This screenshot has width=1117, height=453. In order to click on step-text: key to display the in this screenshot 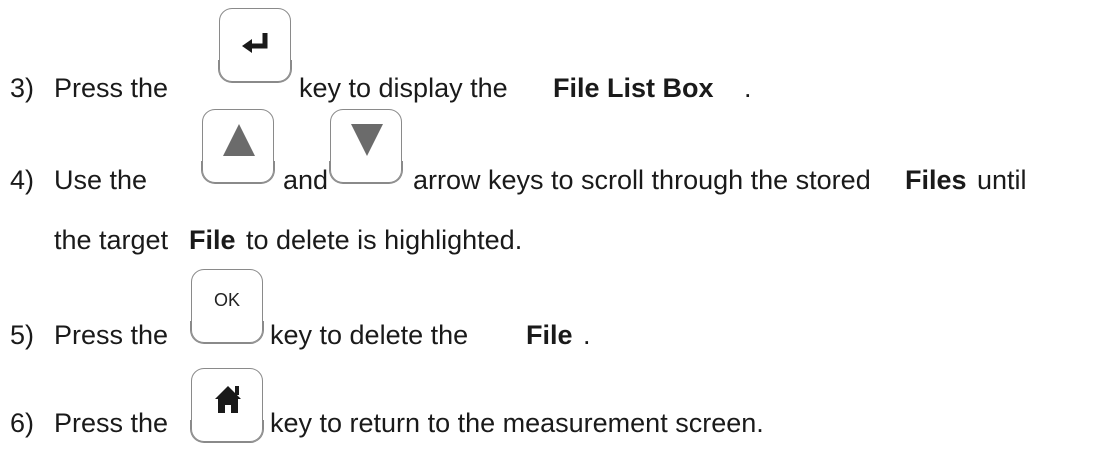, I will do `click(403, 88)`.